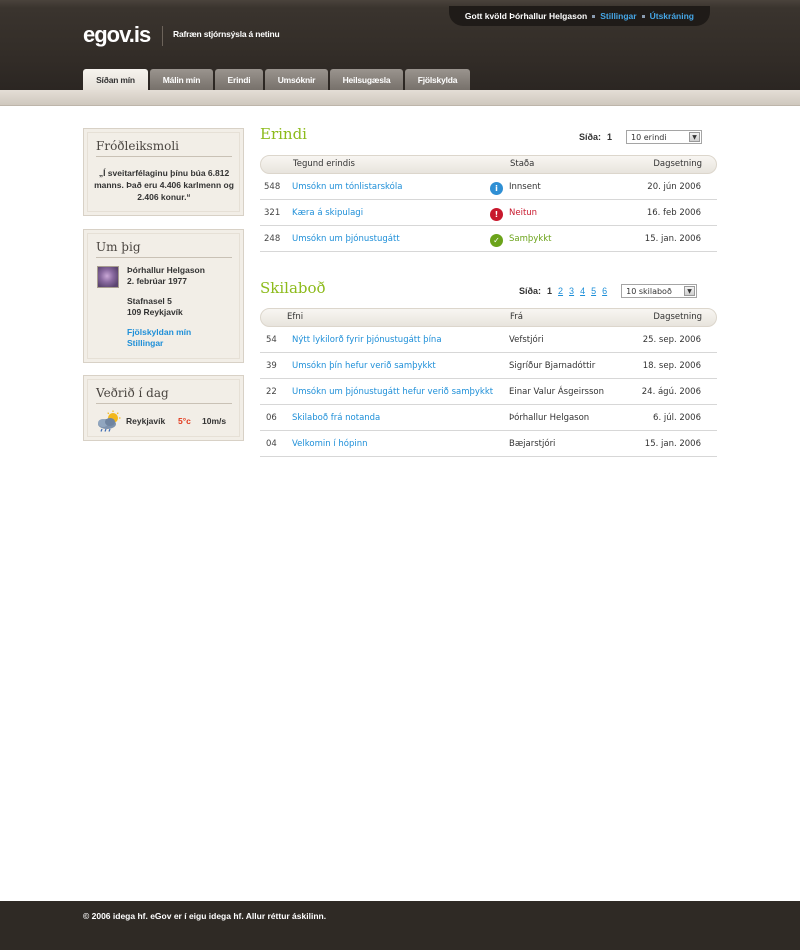 The image size is (800, 950). I want to click on sidebar-settings-link: Stillingar, so click(159, 343).